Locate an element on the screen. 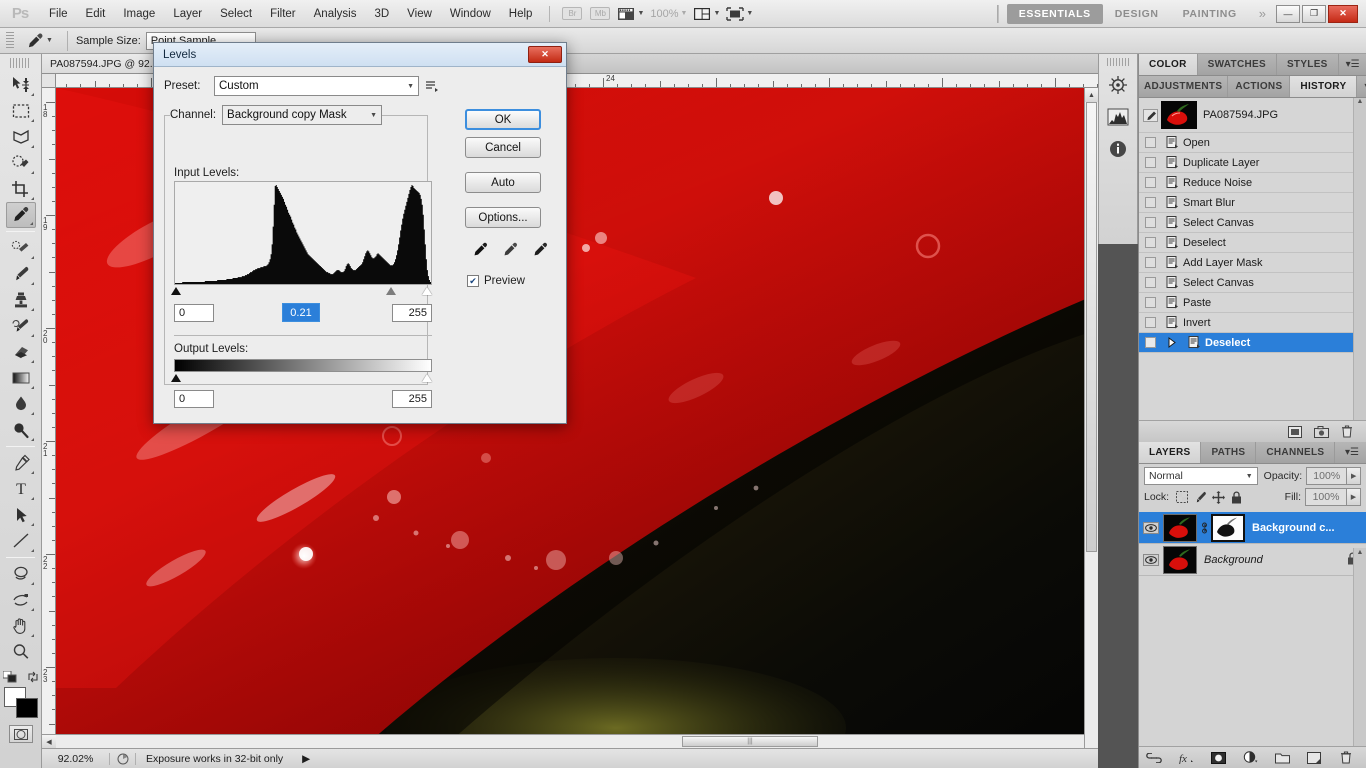  output-black-field: 0 is located at coordinates (194, 399).